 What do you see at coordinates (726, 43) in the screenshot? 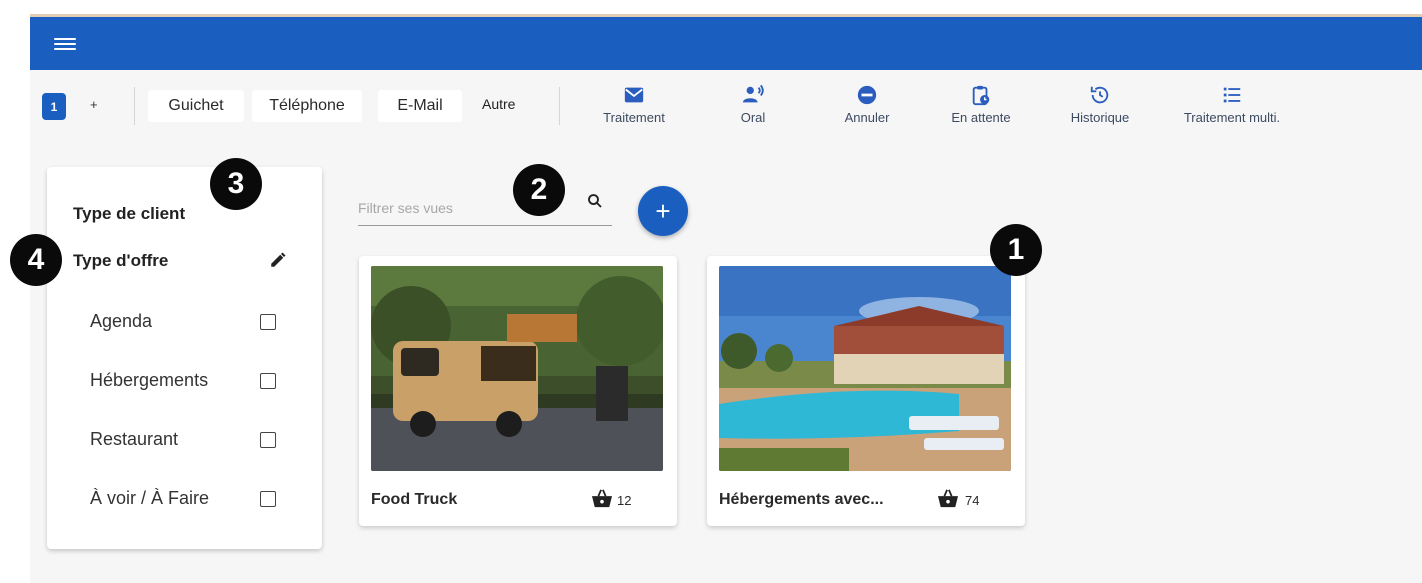
I see `top-bar` at bounding box center [726, 43].